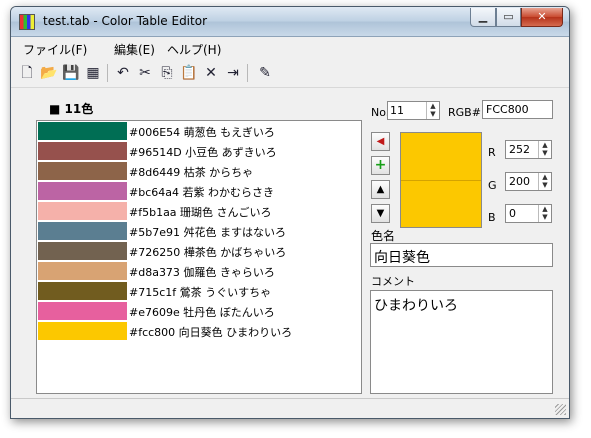 The image size is (591, 438). I want to click on app-icon, so click(27, 22).